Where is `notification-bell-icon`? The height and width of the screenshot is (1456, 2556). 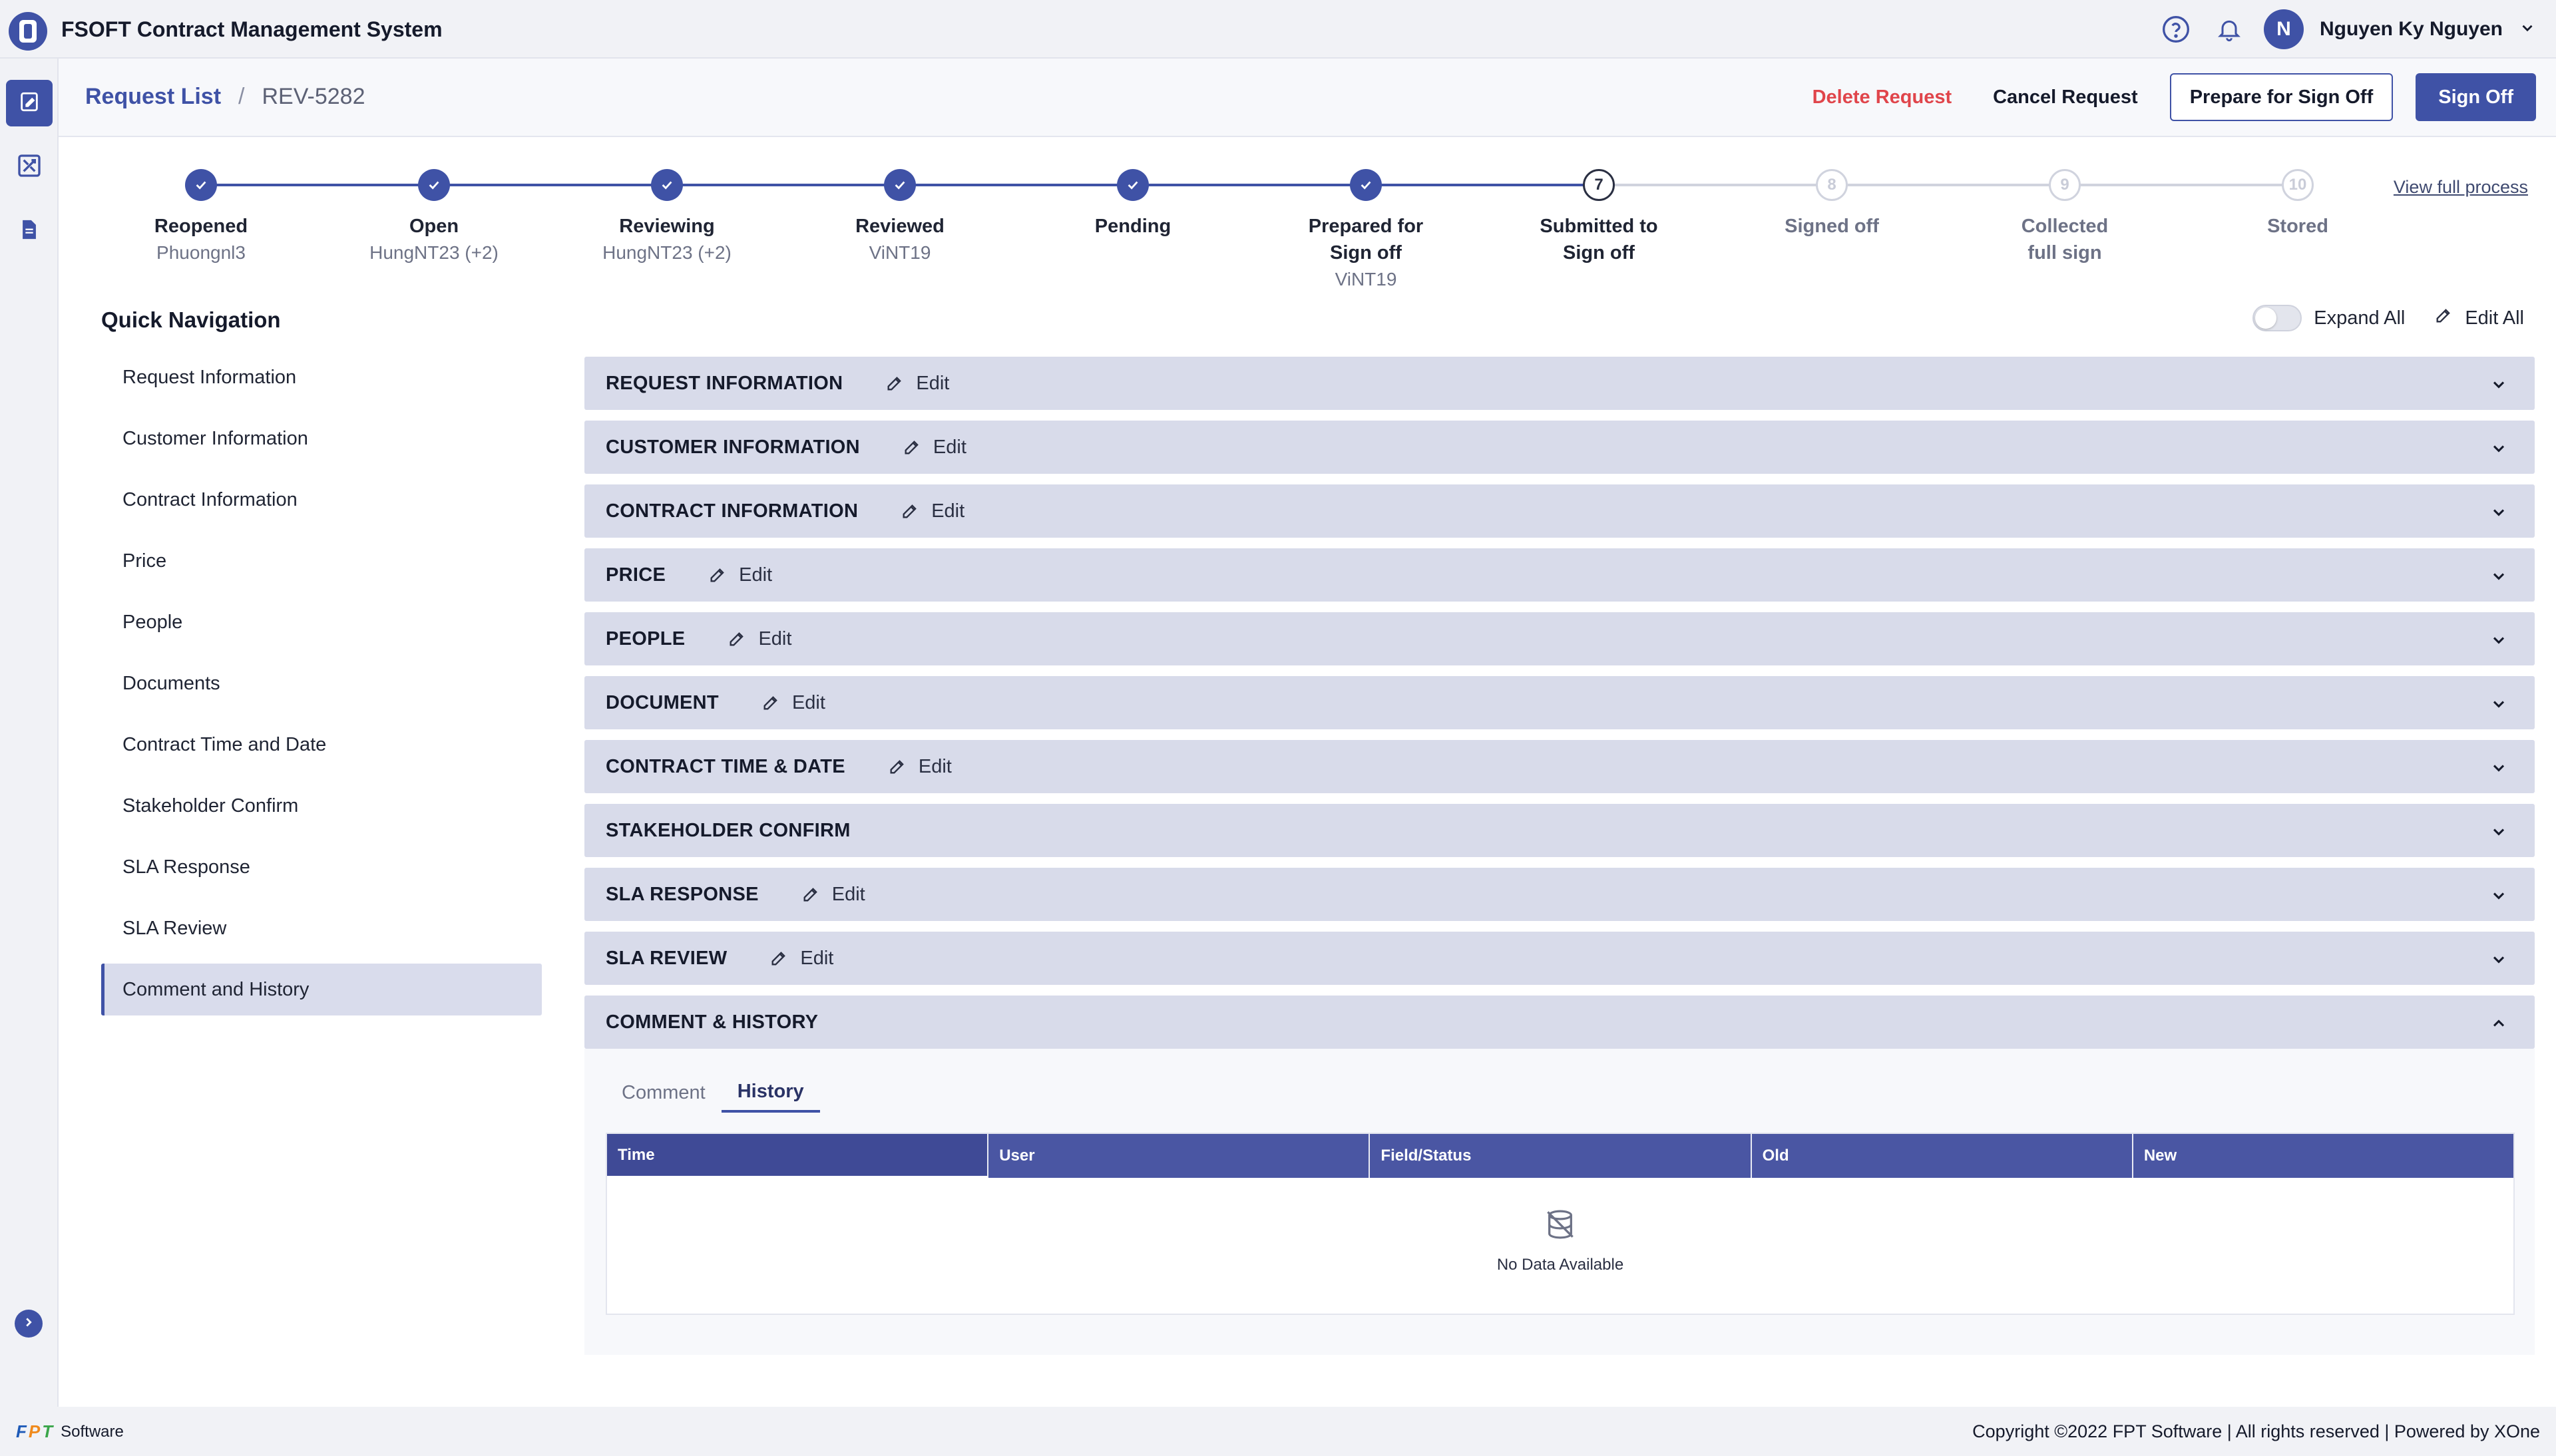
notification-bell-icon is located at coordinates (2229, 29).